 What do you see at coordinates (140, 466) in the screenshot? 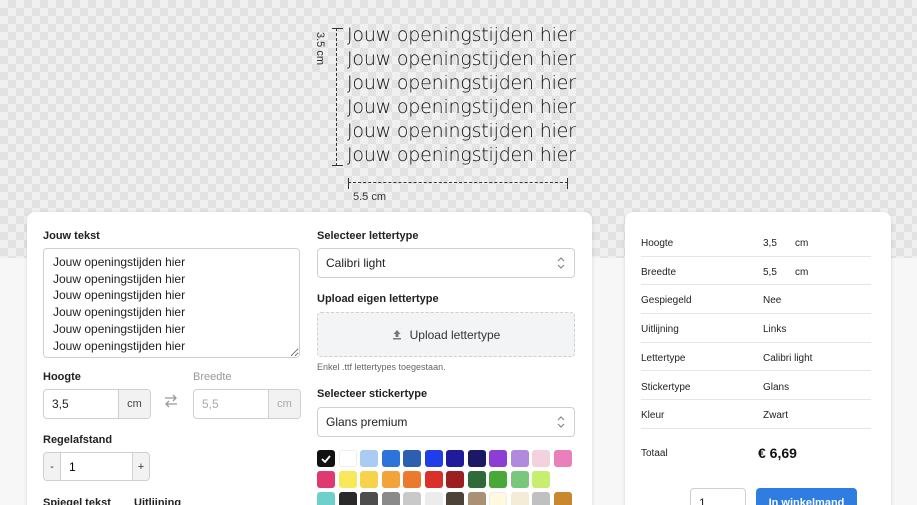
I see `increase-button: +` at bounding box center [140, 466].